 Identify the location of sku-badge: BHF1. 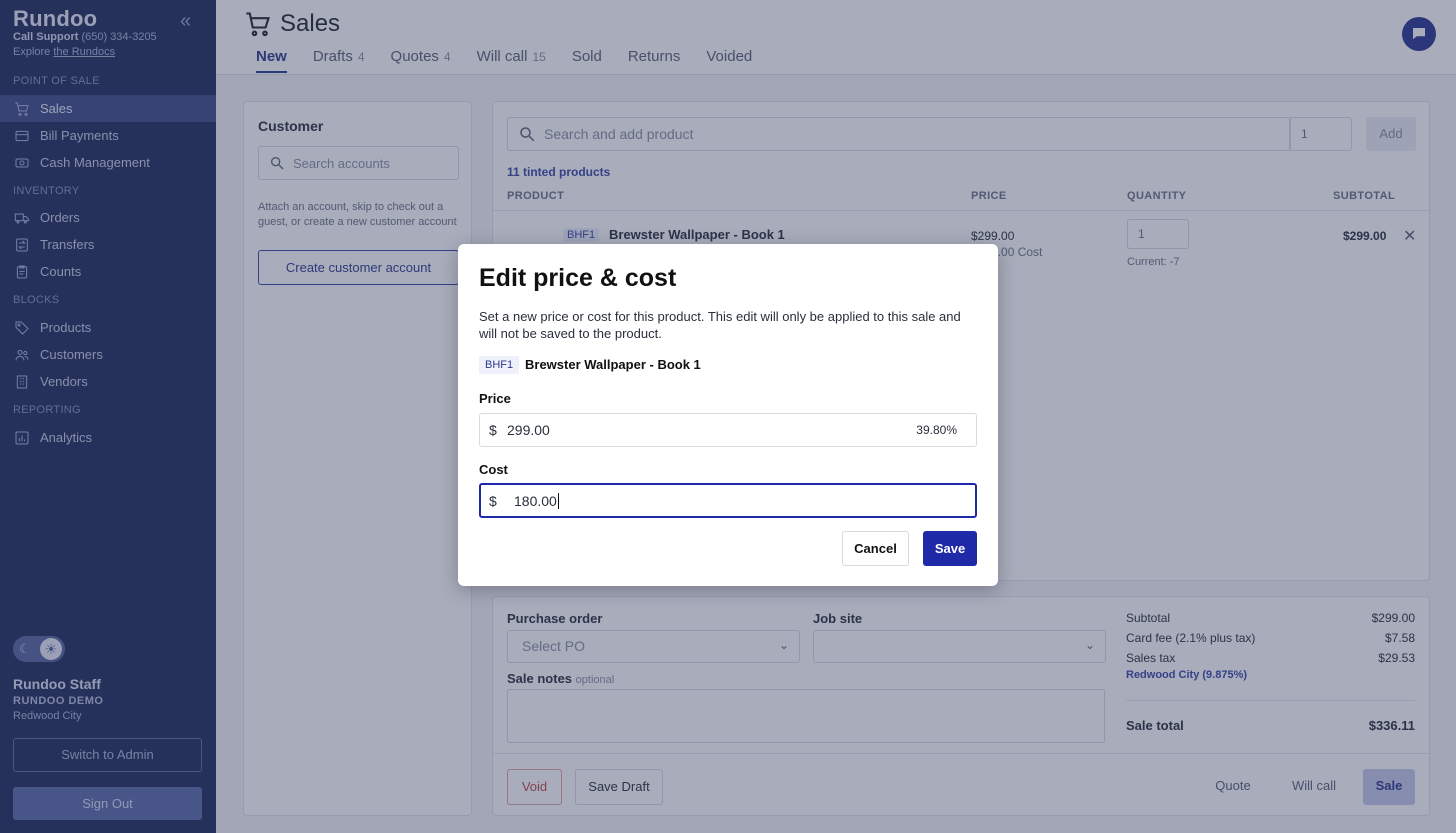
(499, 365).